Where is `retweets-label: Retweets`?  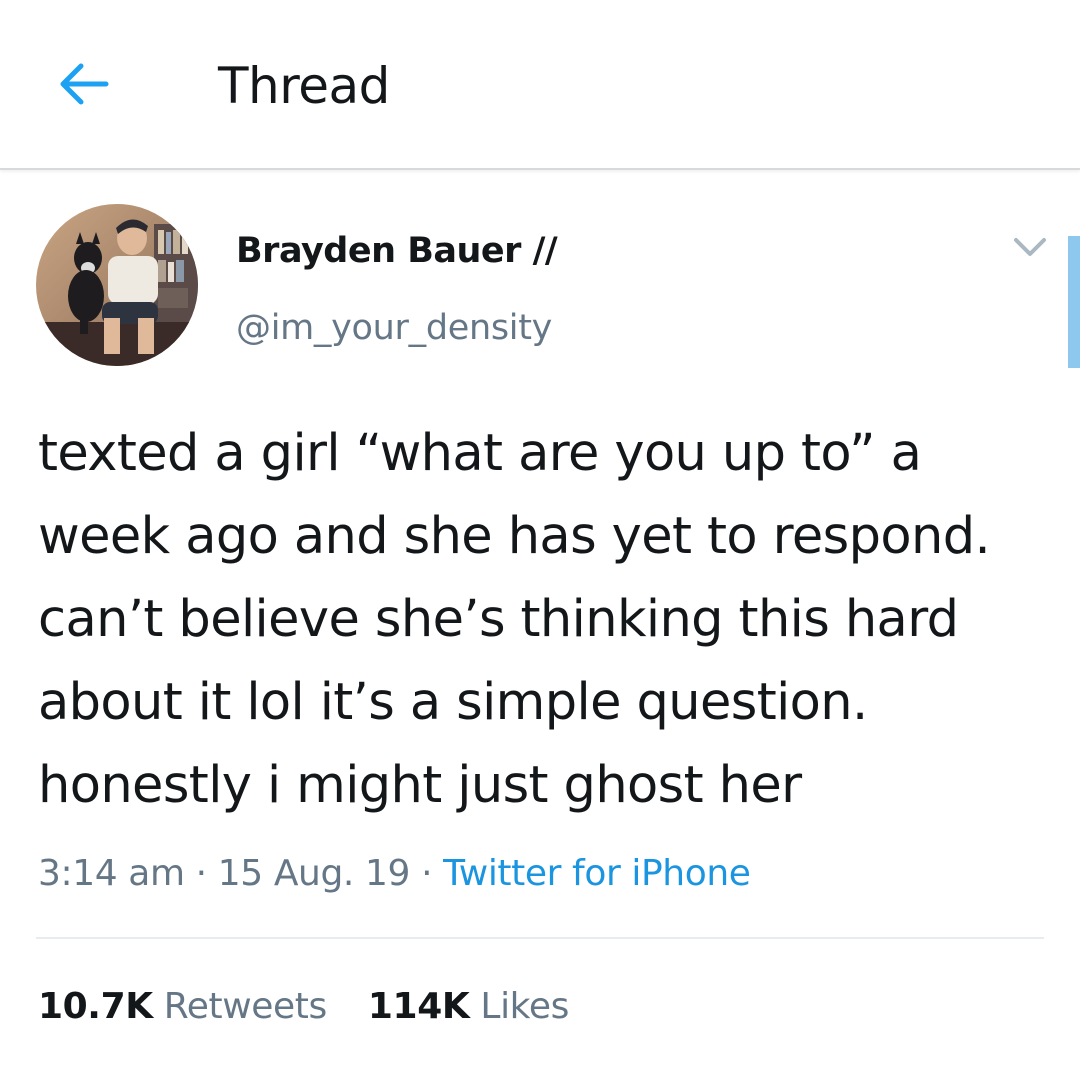
retweets-label: Retweets is located at coordinates (245, 1006).